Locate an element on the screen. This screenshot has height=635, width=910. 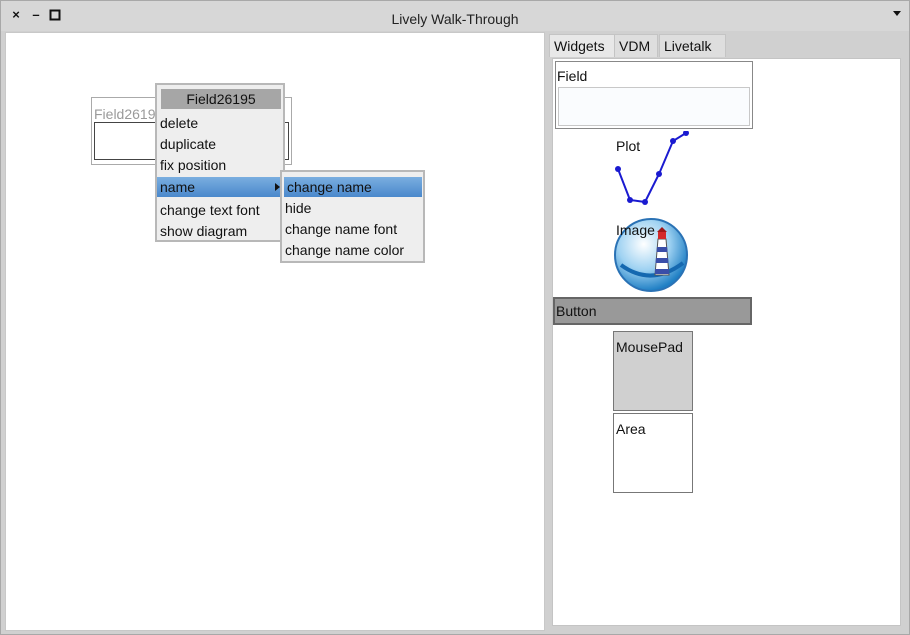
image-widget: Image is located at coordinates (653, 255).